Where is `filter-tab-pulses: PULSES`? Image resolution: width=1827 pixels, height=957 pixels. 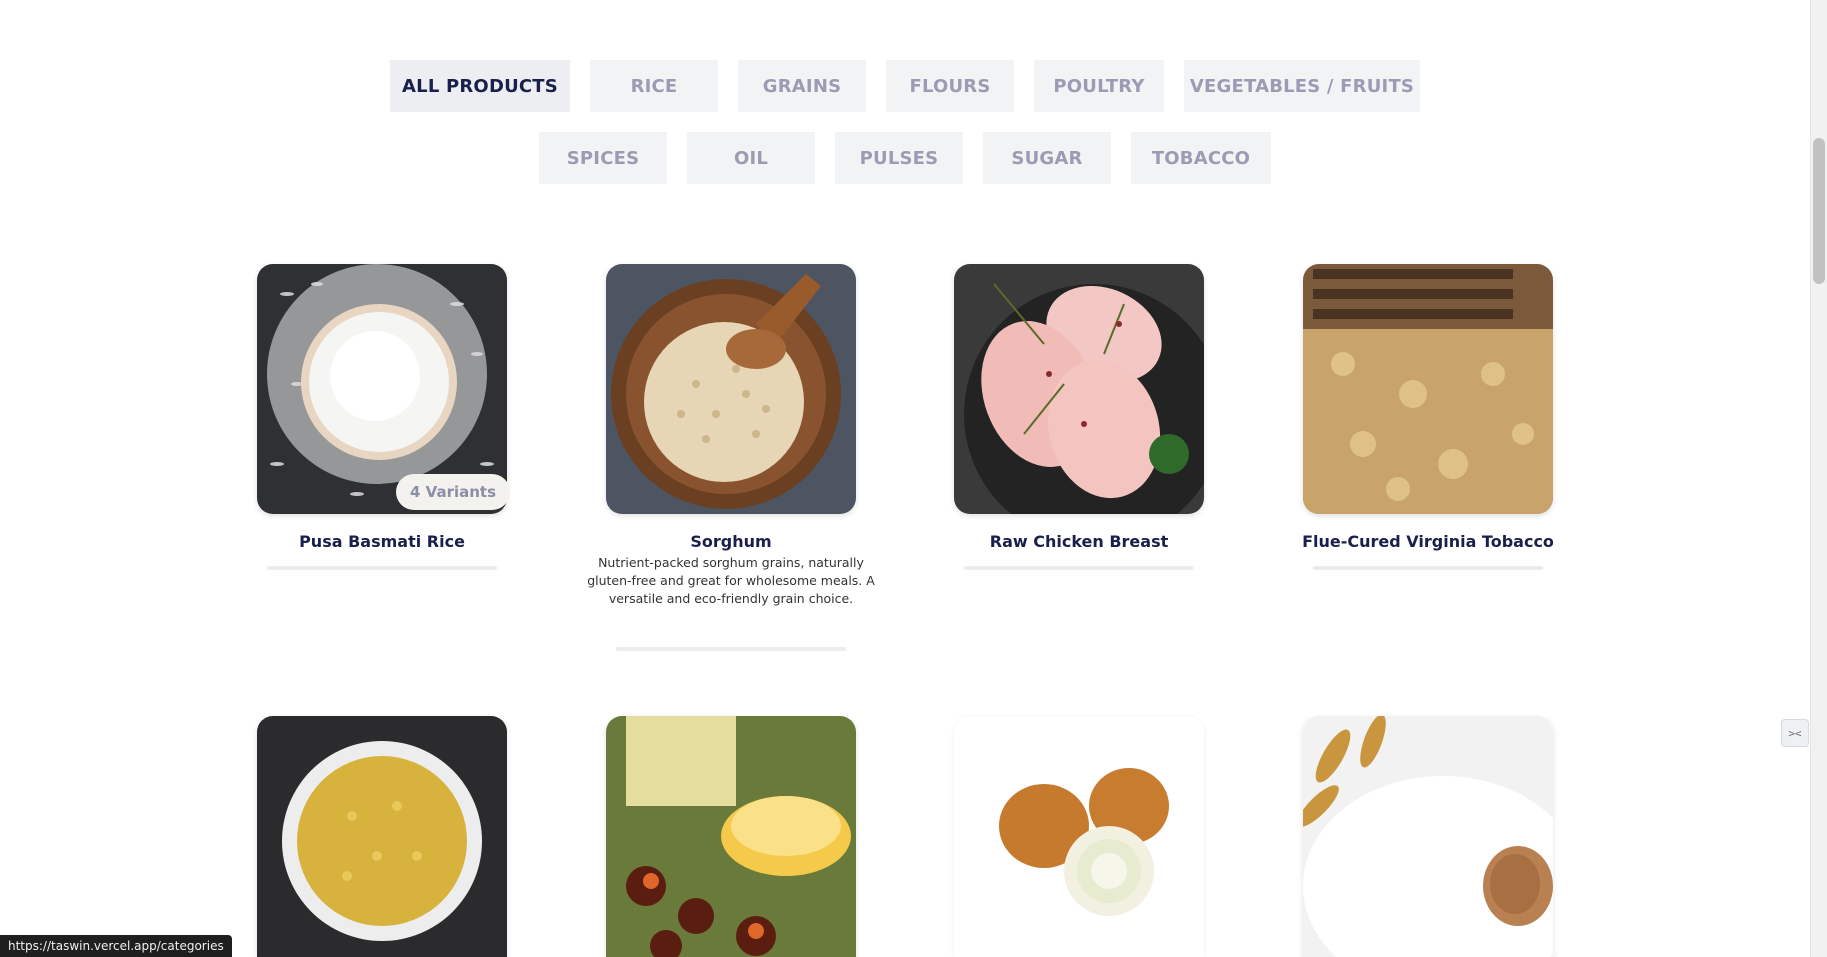 filter-tab-pulses: PULSES is located at coordinates (899, 158).